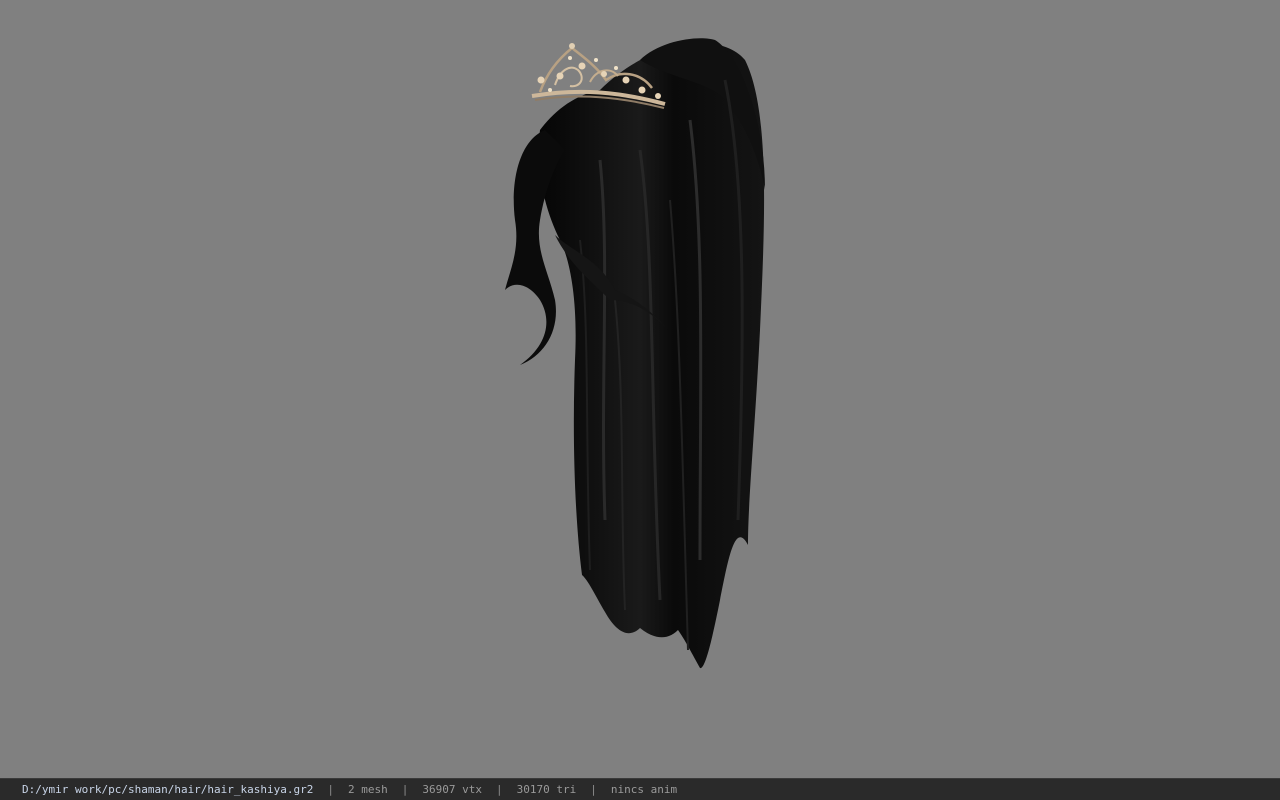  Describe the element at coordinates (368, 789) in the screenshot. I see `mesh-count: 2 mesh` at that location.